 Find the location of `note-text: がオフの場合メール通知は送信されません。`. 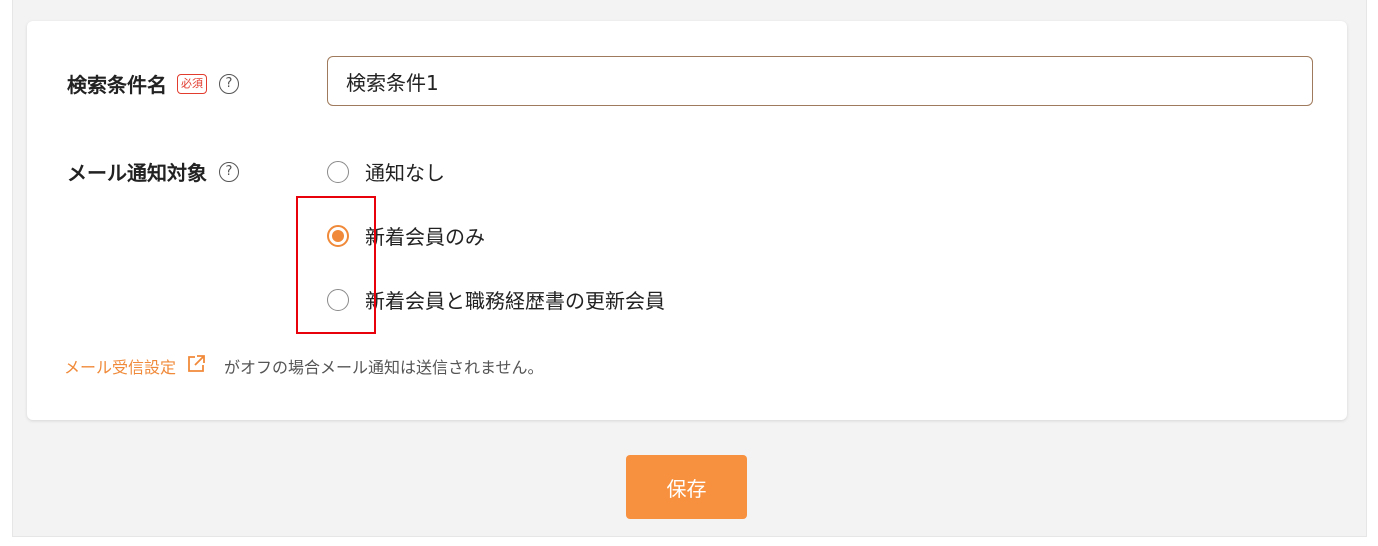

note-text: がオフの場合メール通知は送信されません。 is located at coordinates (384, 367).